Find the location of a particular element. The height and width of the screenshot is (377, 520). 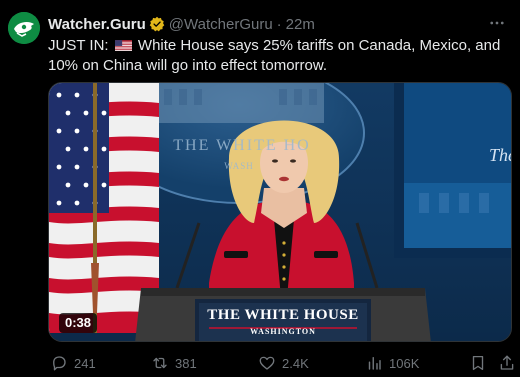

avatar is located at coordinates (24, 28).